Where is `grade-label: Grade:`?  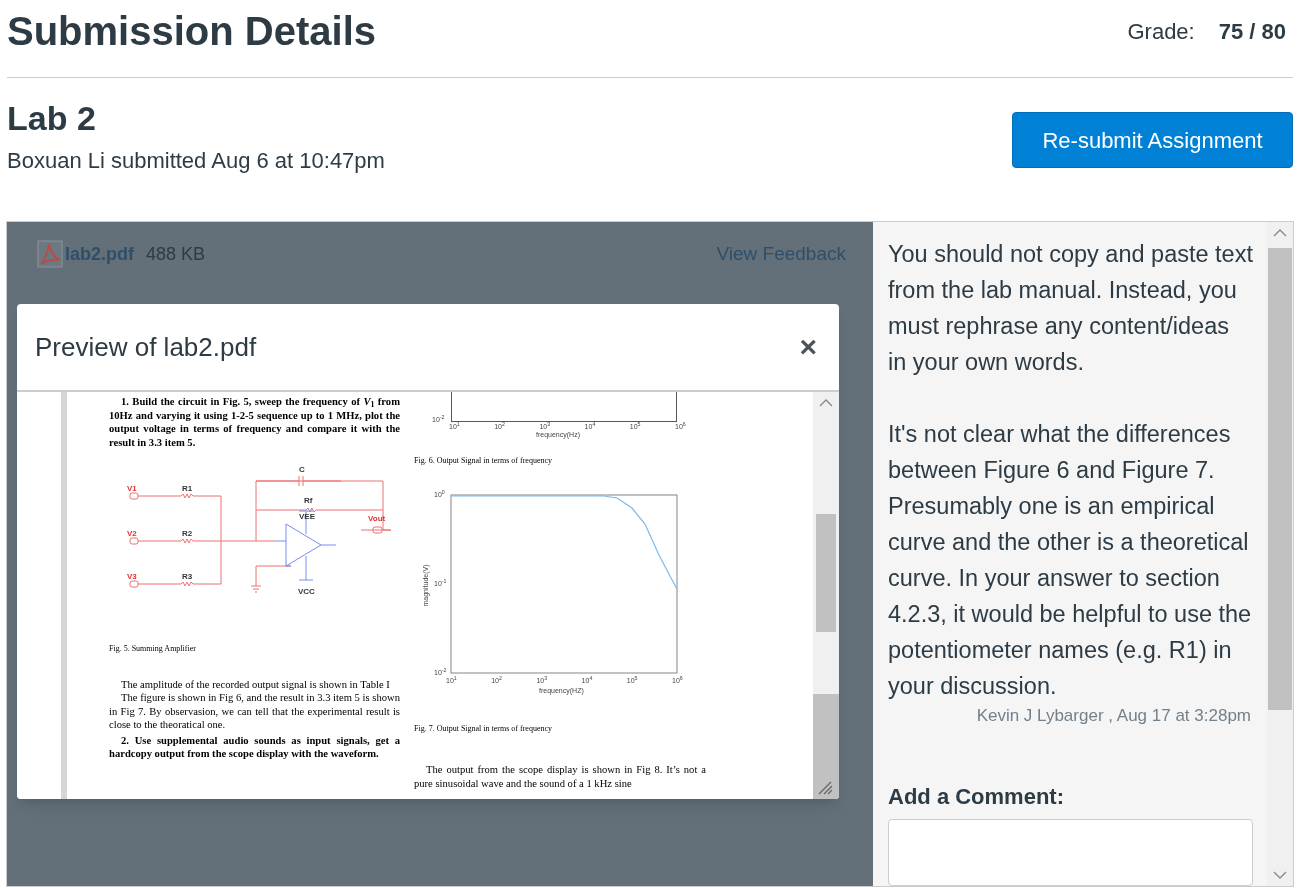
grade-label: Grade: is located at coordinates (1161, 31).